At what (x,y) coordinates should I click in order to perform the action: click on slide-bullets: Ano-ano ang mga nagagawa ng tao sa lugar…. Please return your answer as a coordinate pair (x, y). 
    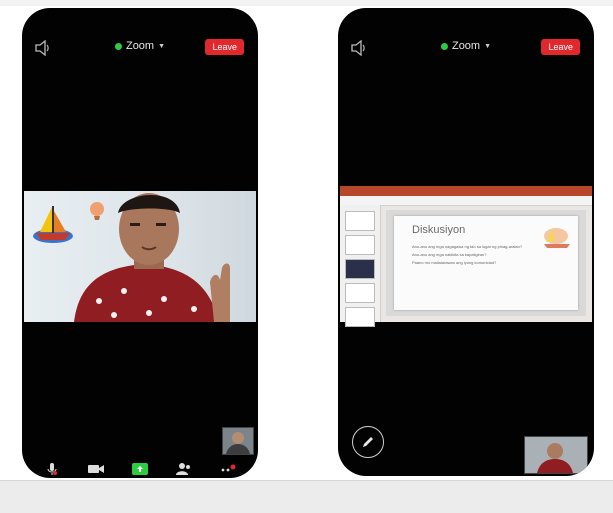
    Looking at the image, I should click on (482, 256).